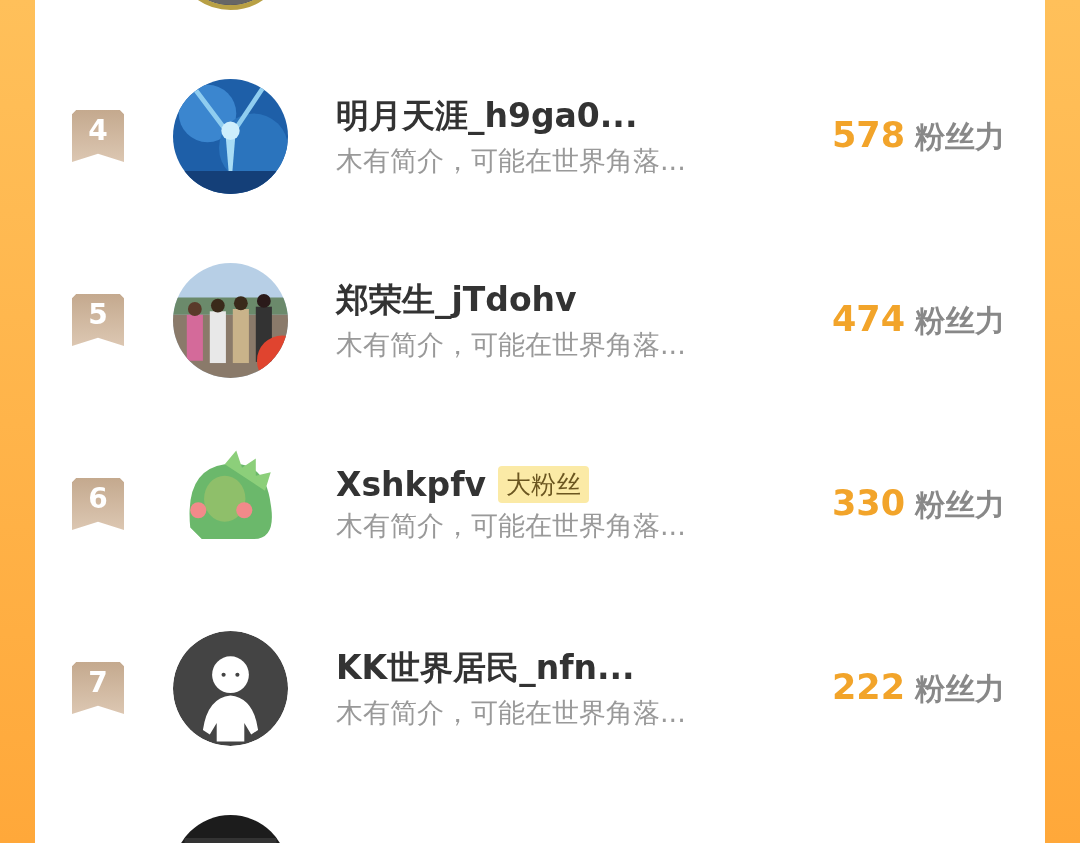 The width and height of the screenshot is (1080, 843). What do you see at coordinates (868, 686) in the screenshot?
I see `score-value: 222` at bounding box center [868, 686].